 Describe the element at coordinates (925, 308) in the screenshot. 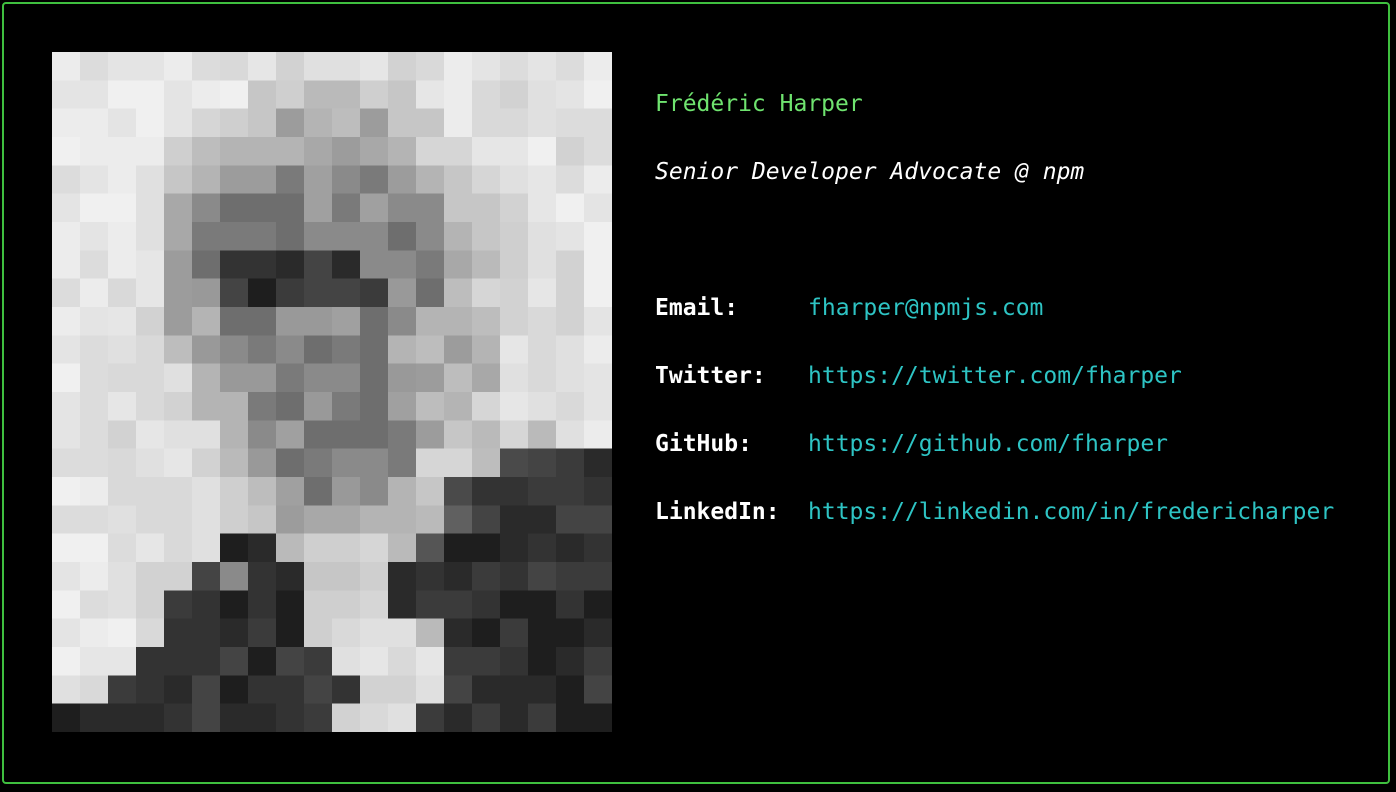

I see `email-link: fharper@npmjs.com` at that location.